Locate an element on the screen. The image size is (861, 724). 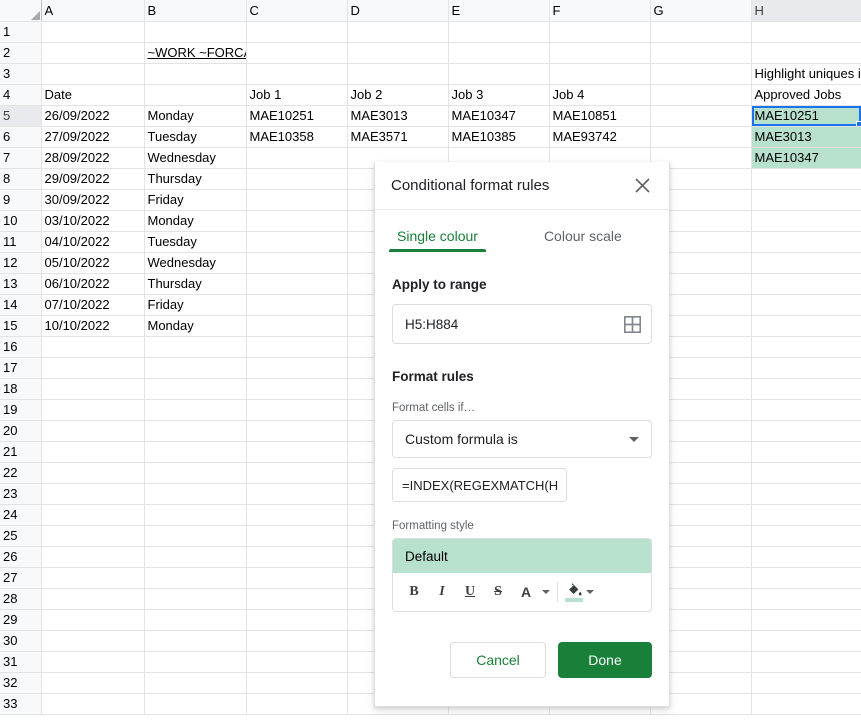
cell-A4: Date is located at coordinates (93, 95).